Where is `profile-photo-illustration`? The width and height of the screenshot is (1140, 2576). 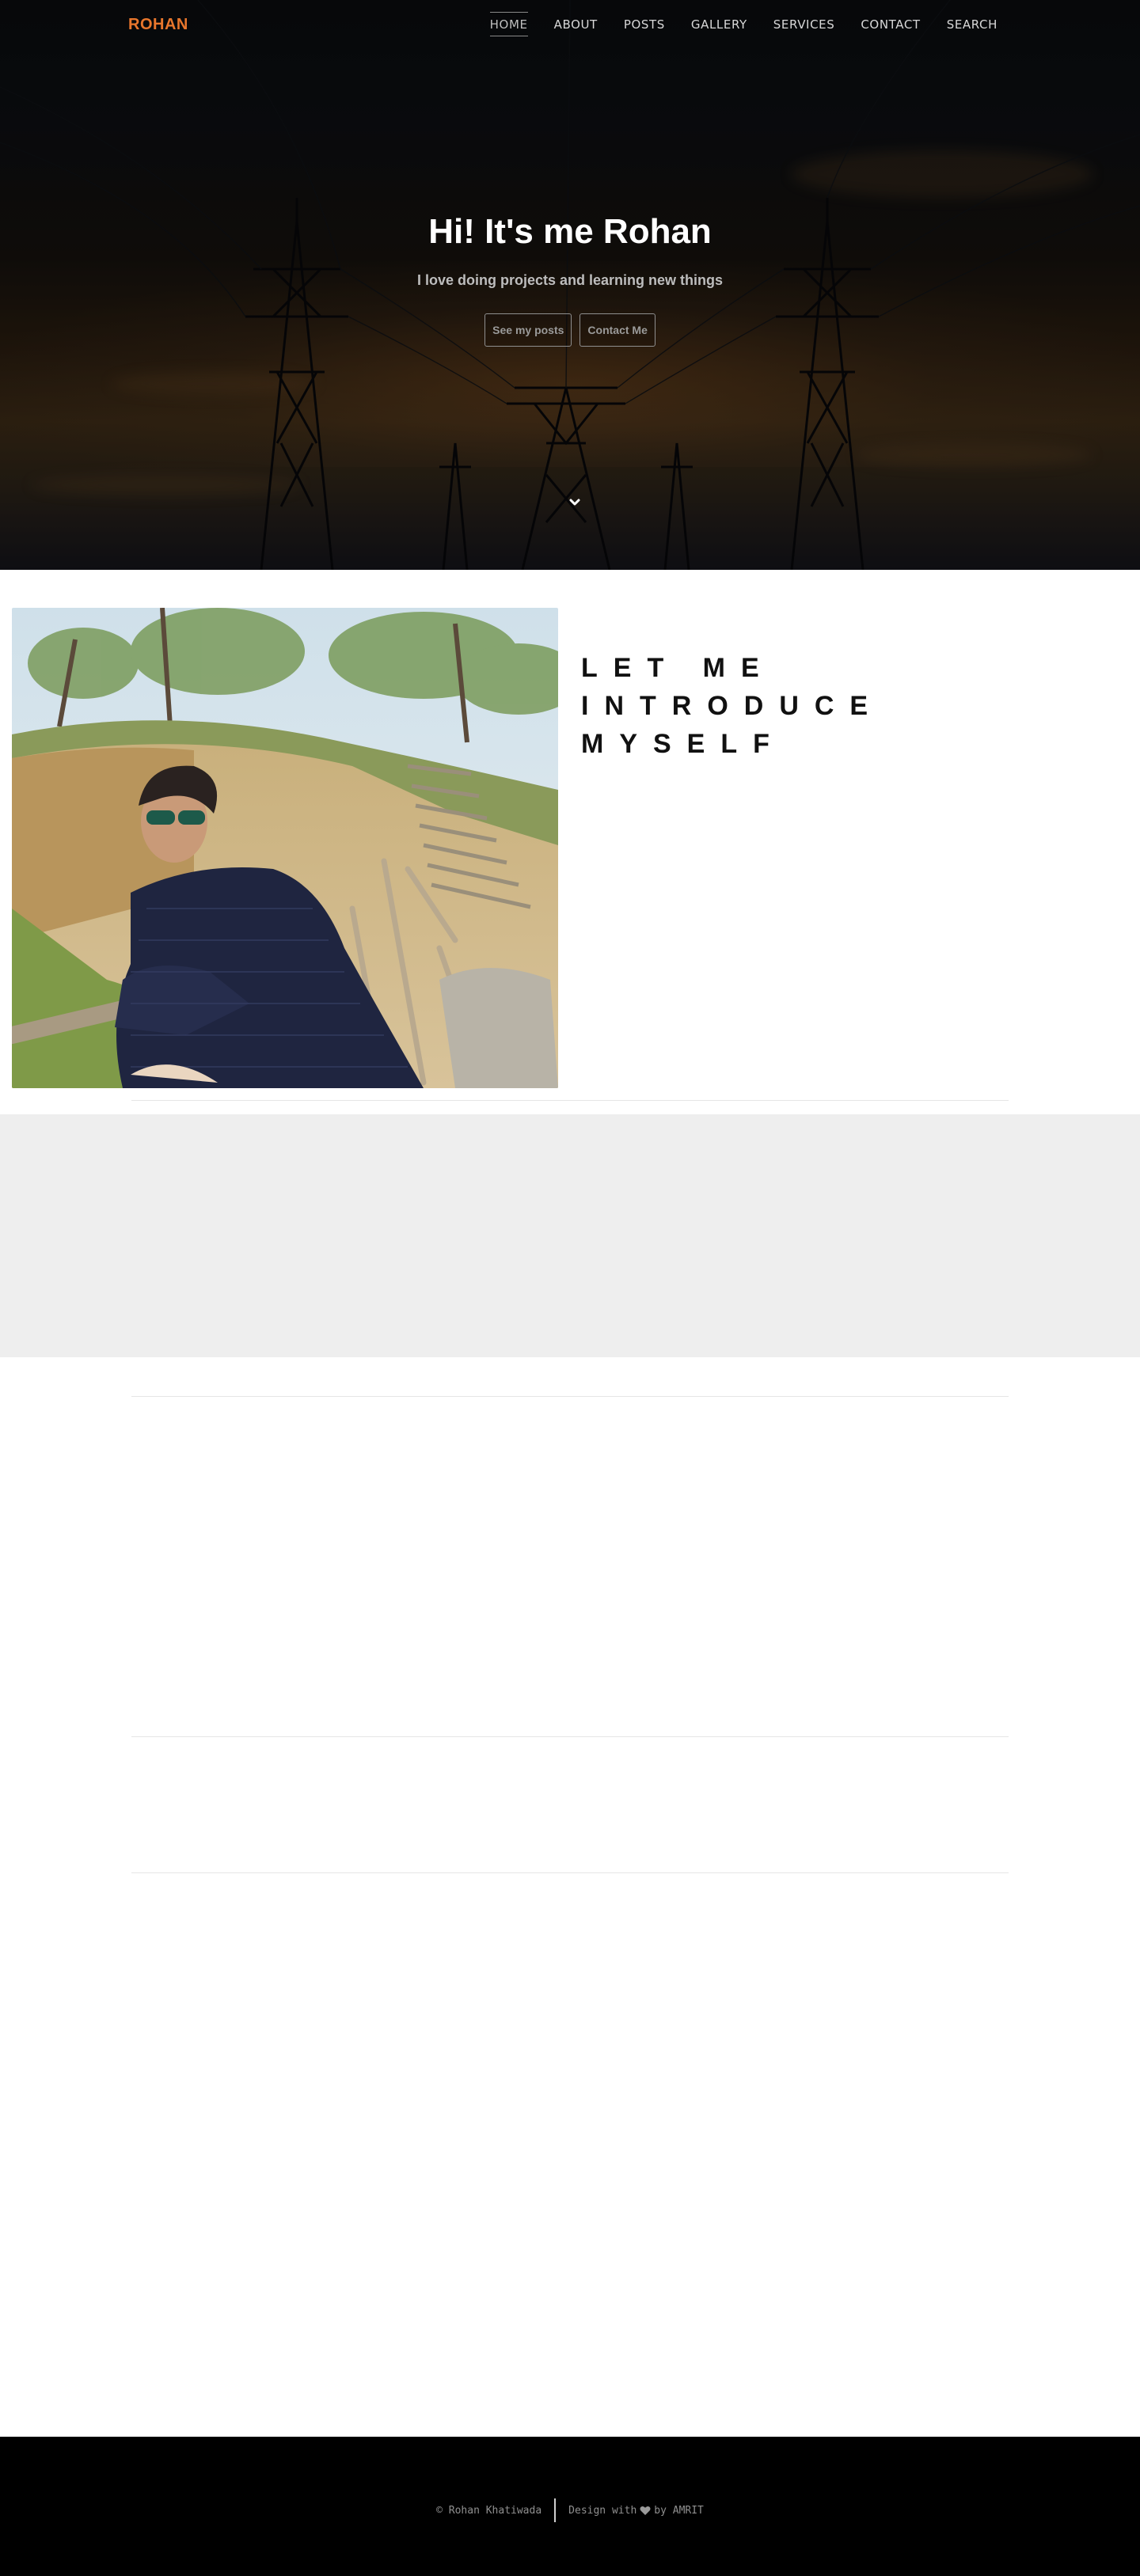 profile-photo-illustration is located at coordinates (285, 848).